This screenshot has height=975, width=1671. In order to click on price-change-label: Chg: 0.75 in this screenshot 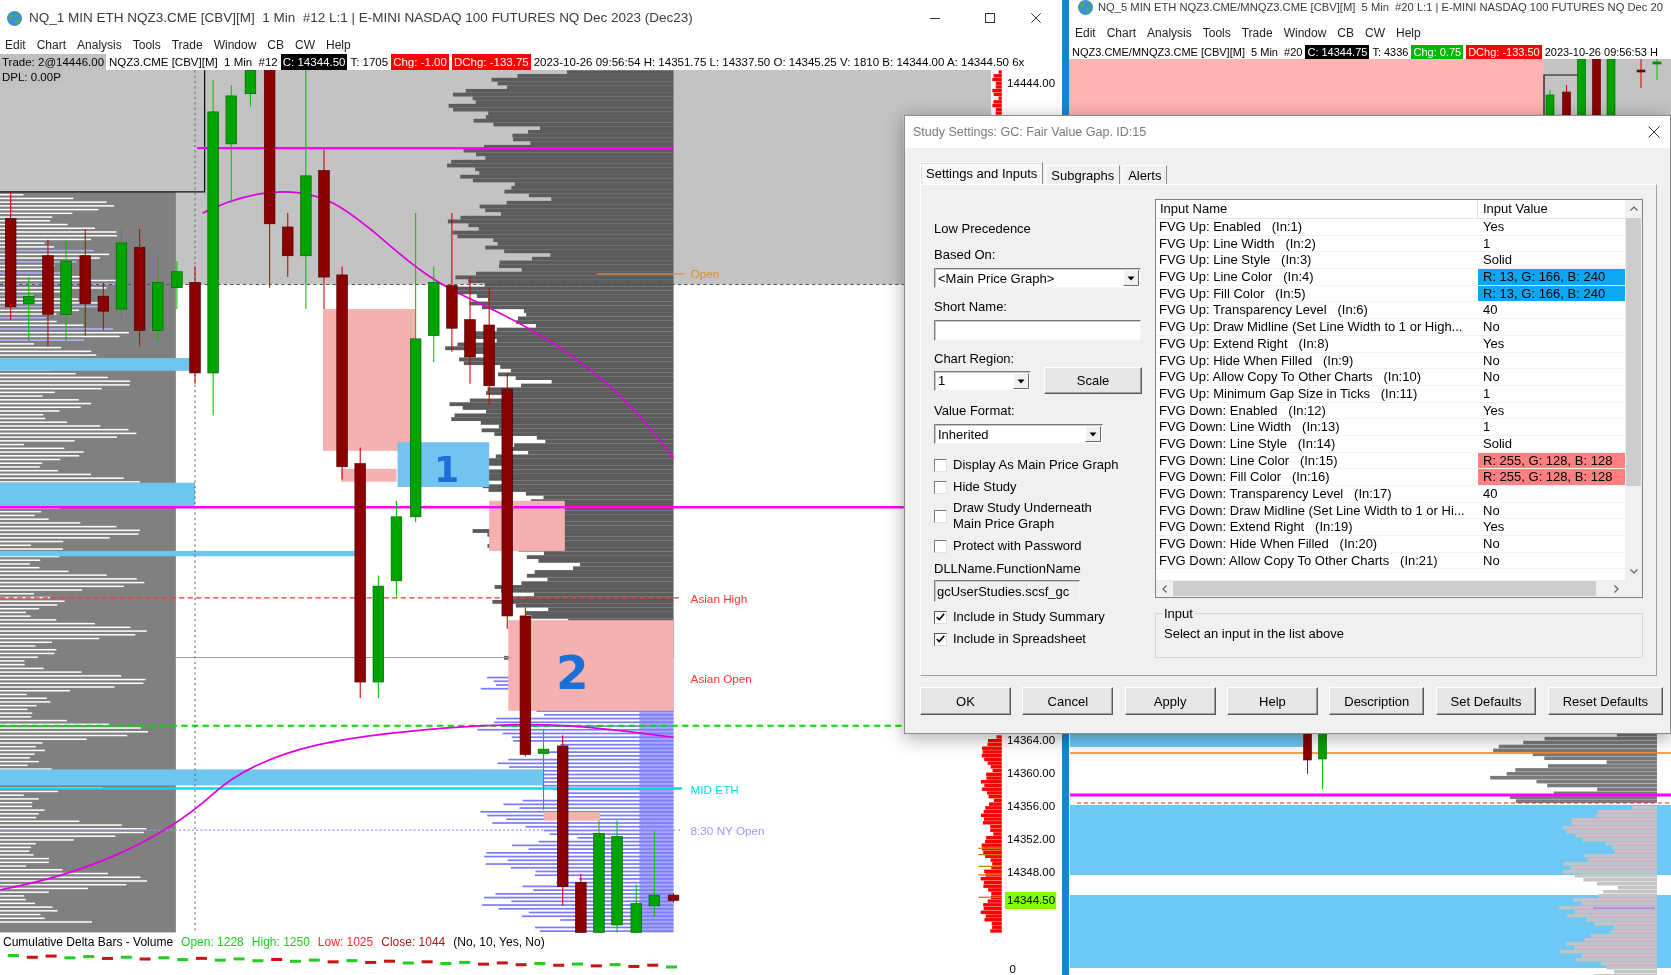, I will do `click(1437, 52)`.